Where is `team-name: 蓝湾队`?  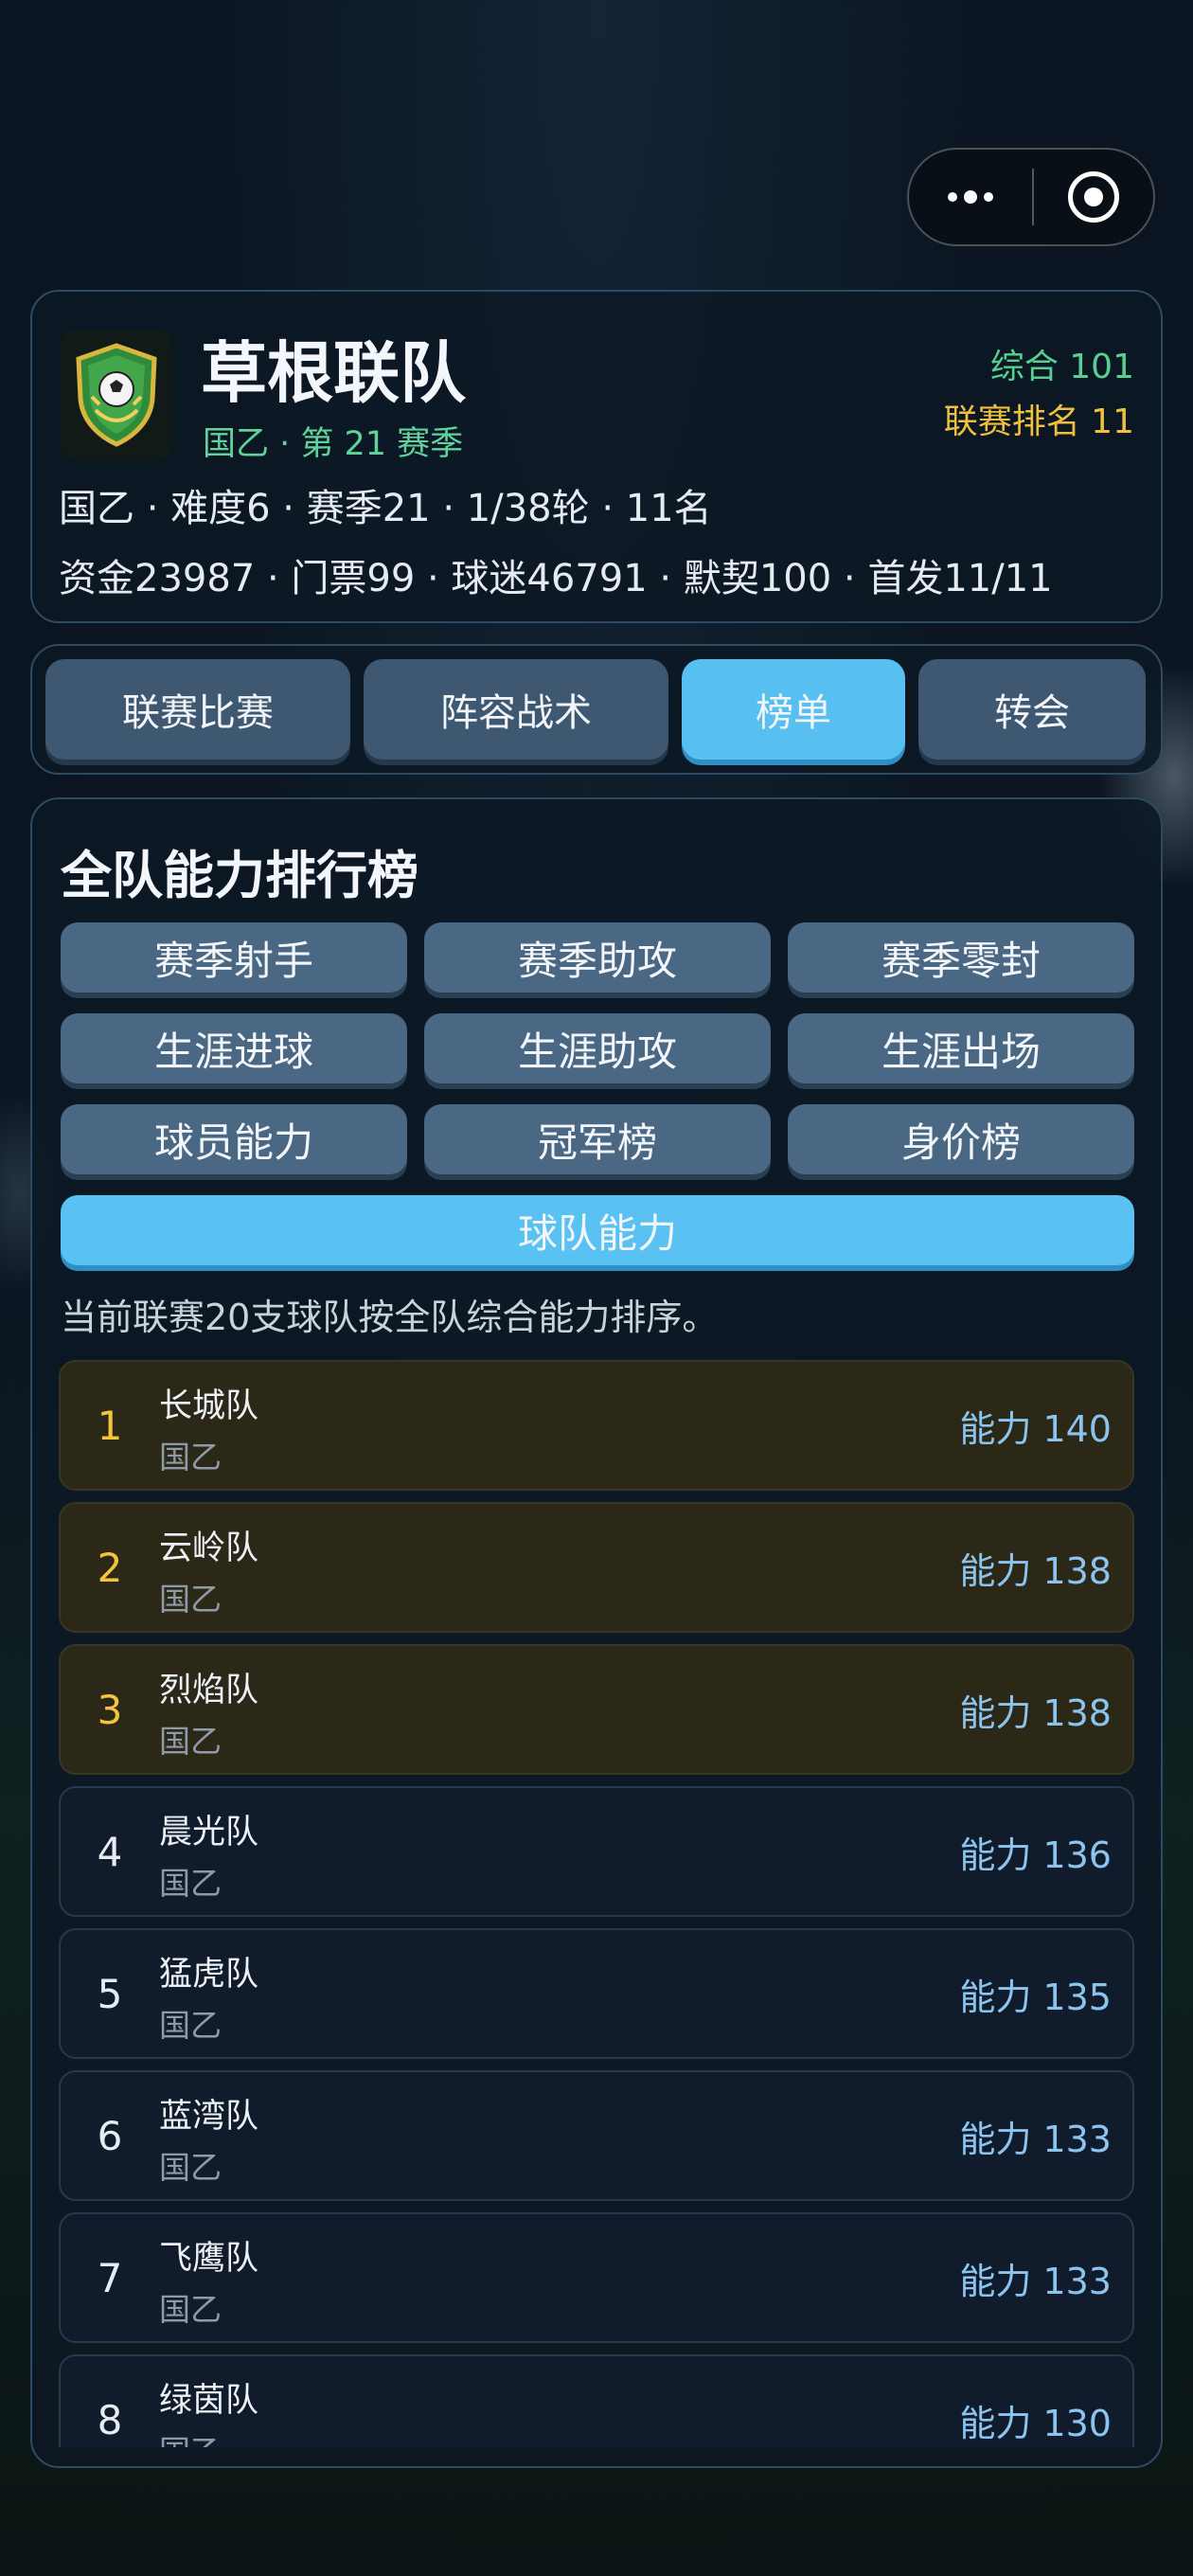
team-name: 蓝湾队 is located at coordinates (209, 2117).